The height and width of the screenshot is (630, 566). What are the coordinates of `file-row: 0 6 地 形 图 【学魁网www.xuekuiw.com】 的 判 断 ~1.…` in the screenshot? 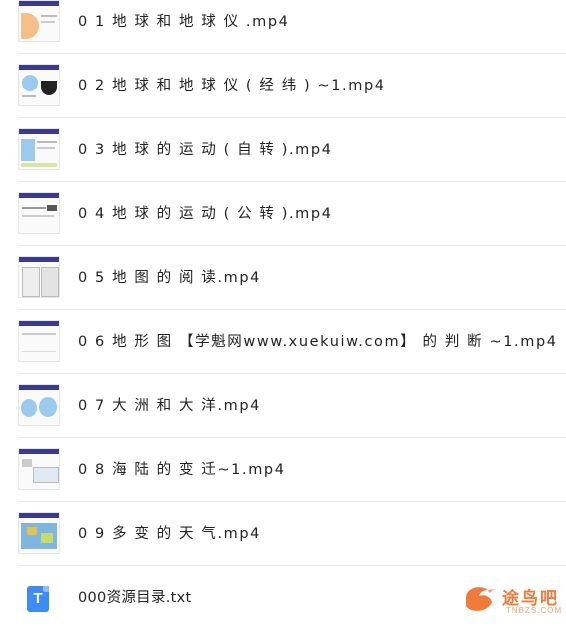 It's located at (292, 342).